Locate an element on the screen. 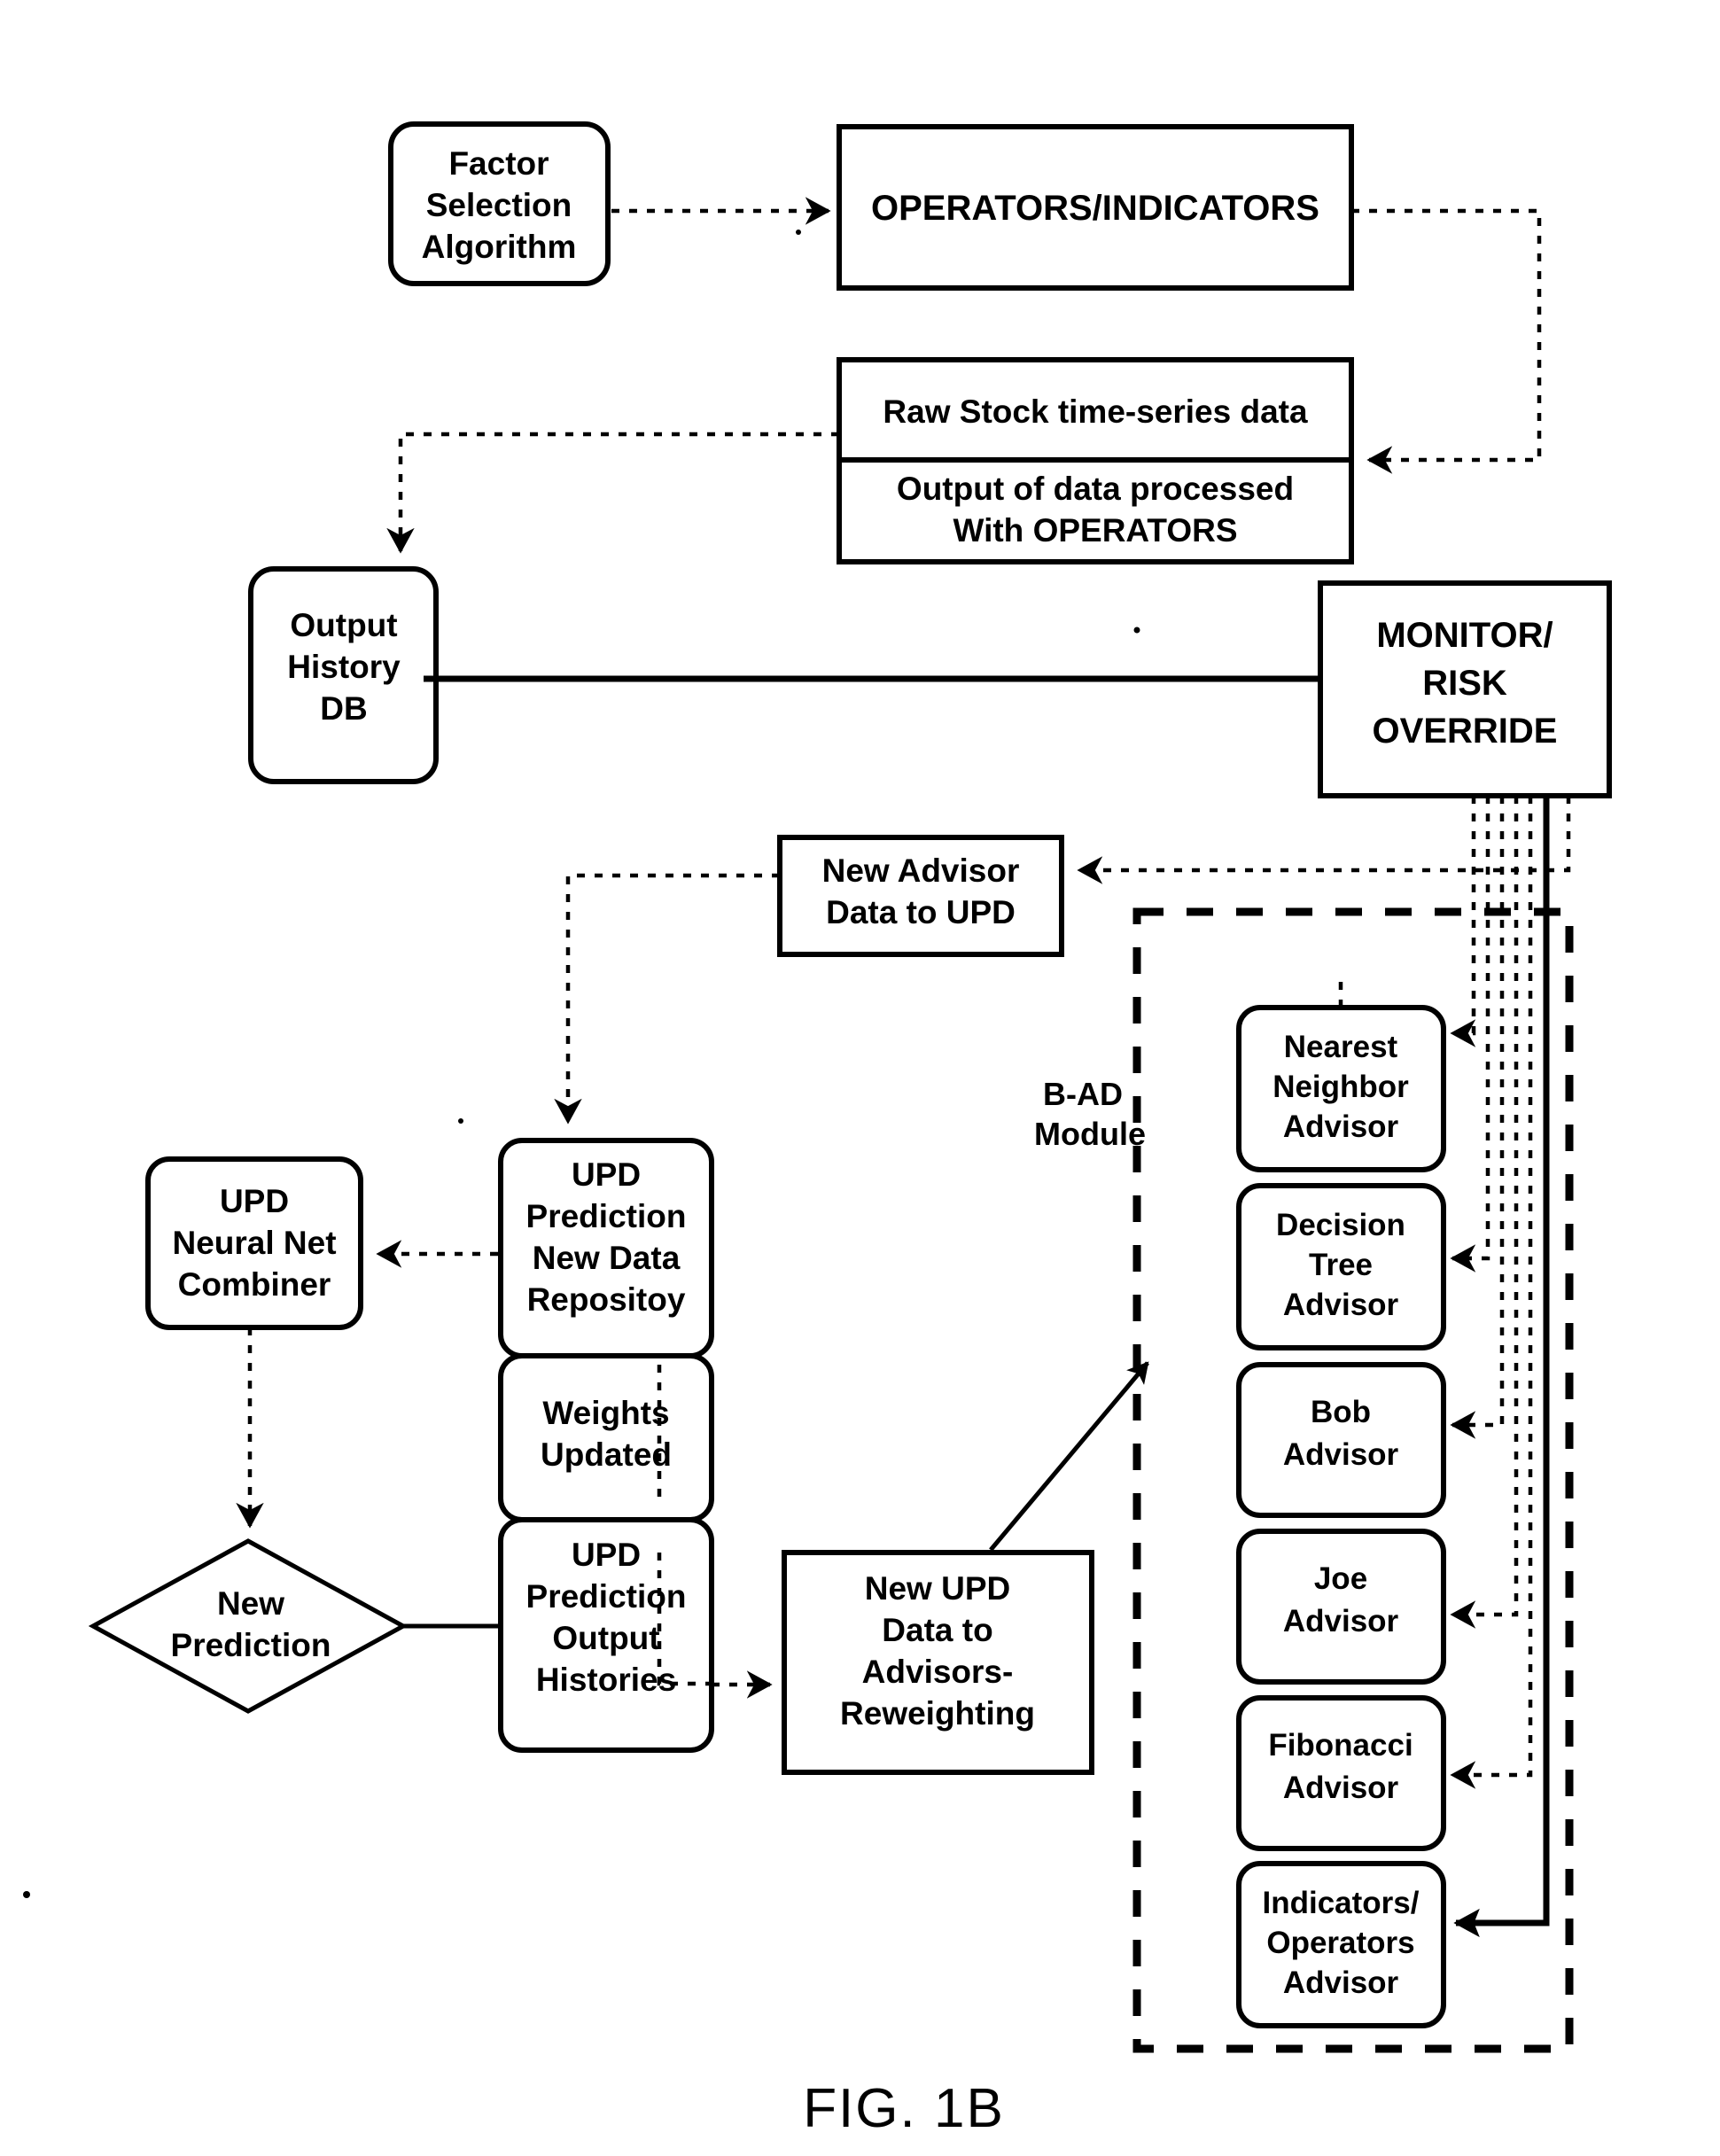 Image resolution: width=1720 pixels, height=2156 pixels. processed-output-line-2: With OPERATORS is located at coordinates (1095, 530).